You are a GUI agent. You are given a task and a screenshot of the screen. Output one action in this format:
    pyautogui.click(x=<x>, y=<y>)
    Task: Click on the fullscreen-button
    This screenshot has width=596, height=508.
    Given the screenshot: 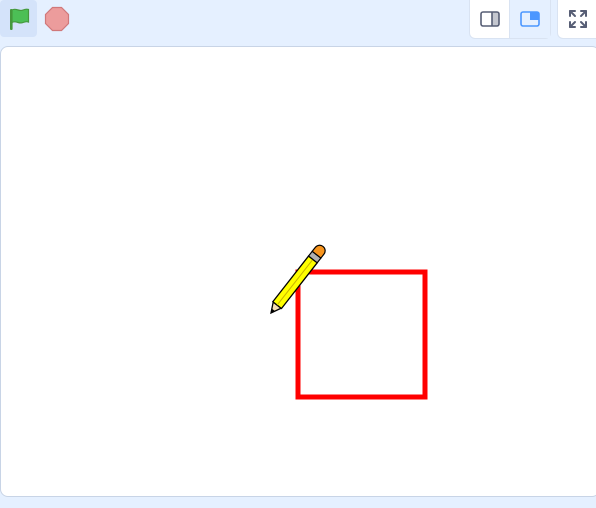 What is the action you would take?
    pyautogui.click(x=576, y=19)
    